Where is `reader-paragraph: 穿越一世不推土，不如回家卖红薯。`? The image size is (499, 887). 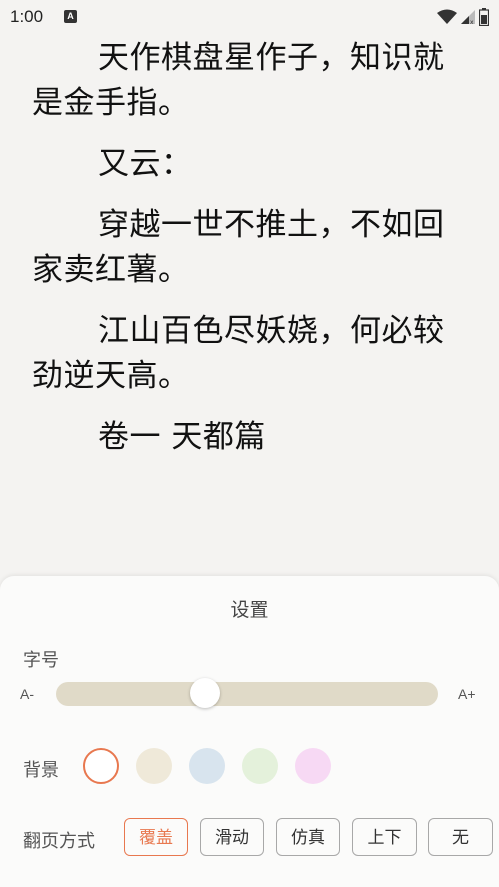
reader-paragraph: 穿越一世不推土，不如回家卖红薯。 is located at coordinates (238, 247).